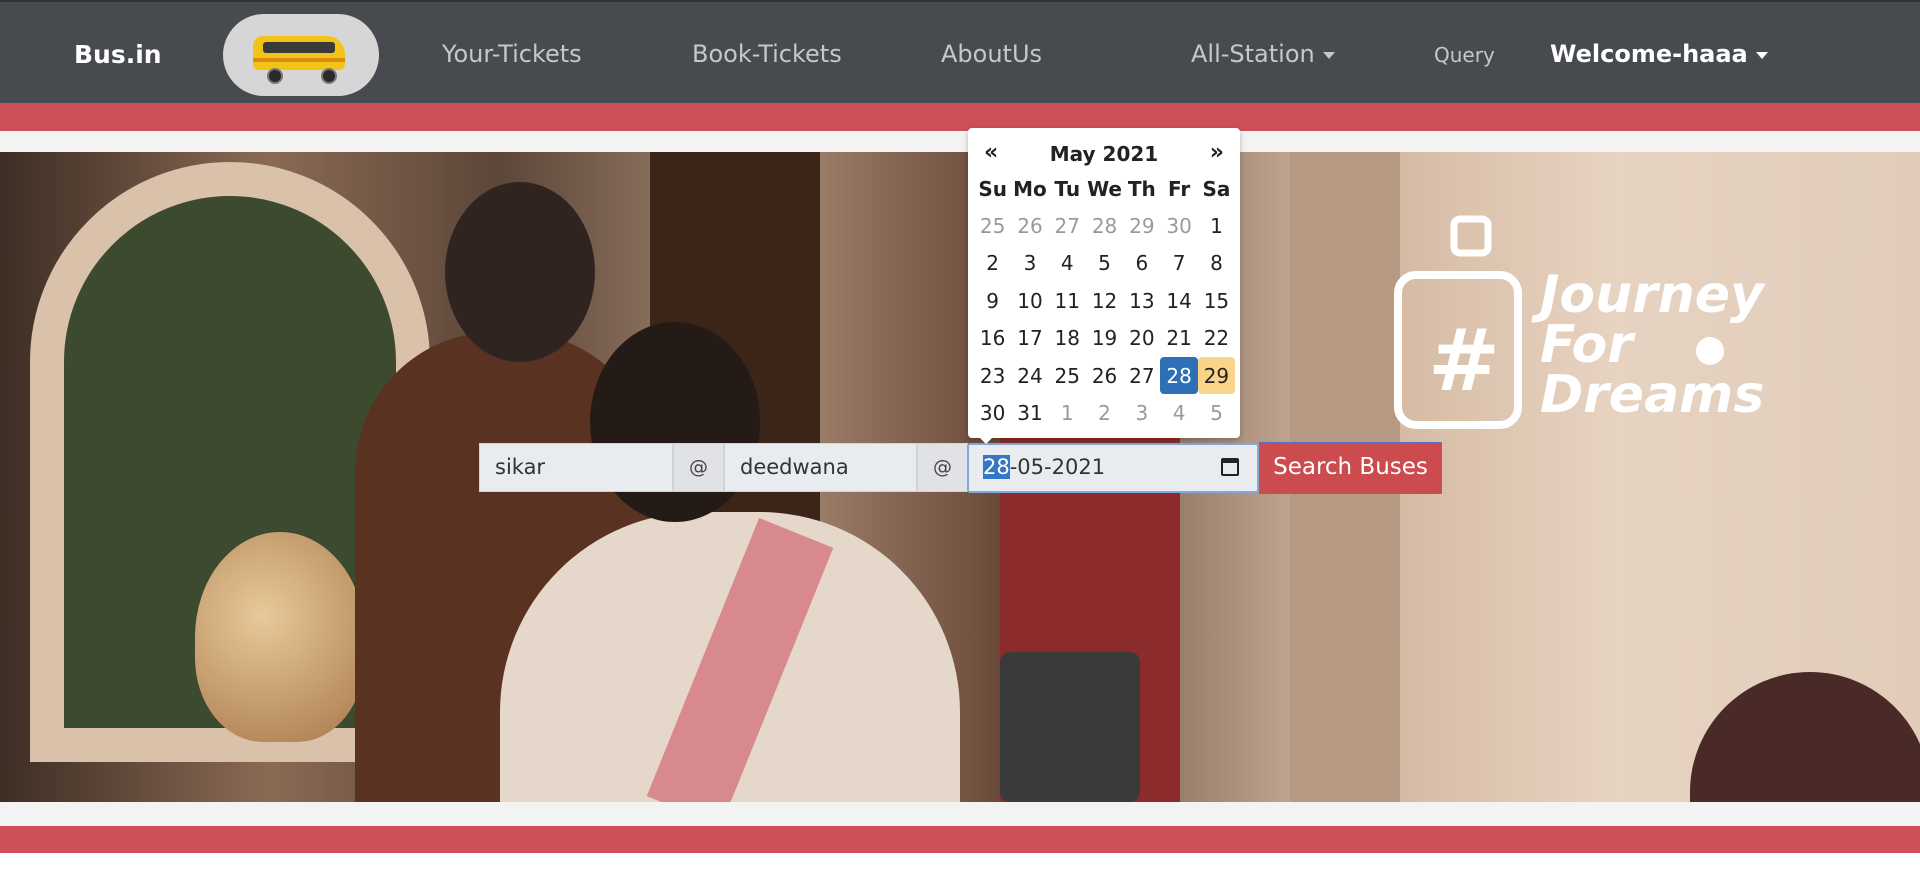 The width and height of the screenshot is (1920, 892). I want to click on calendar-day: 17, so click(1029, 338).